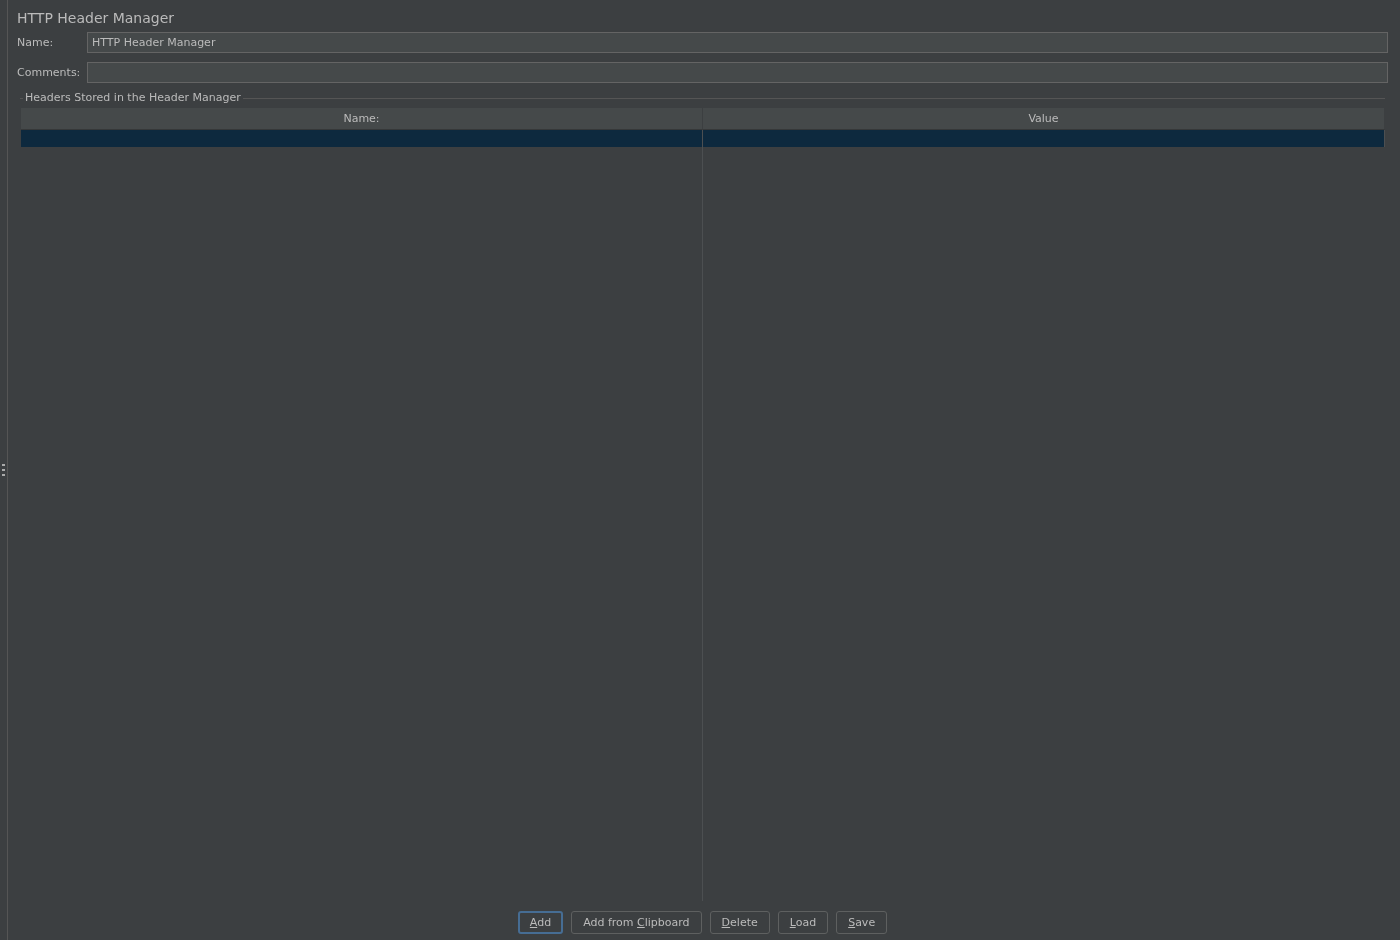 The width and height of the screenshot is (1400, 940). Describe the element at coordinates (133, 97) in the screenshot. I see `group-title: Headers Stored in the Header Manager` at that location.